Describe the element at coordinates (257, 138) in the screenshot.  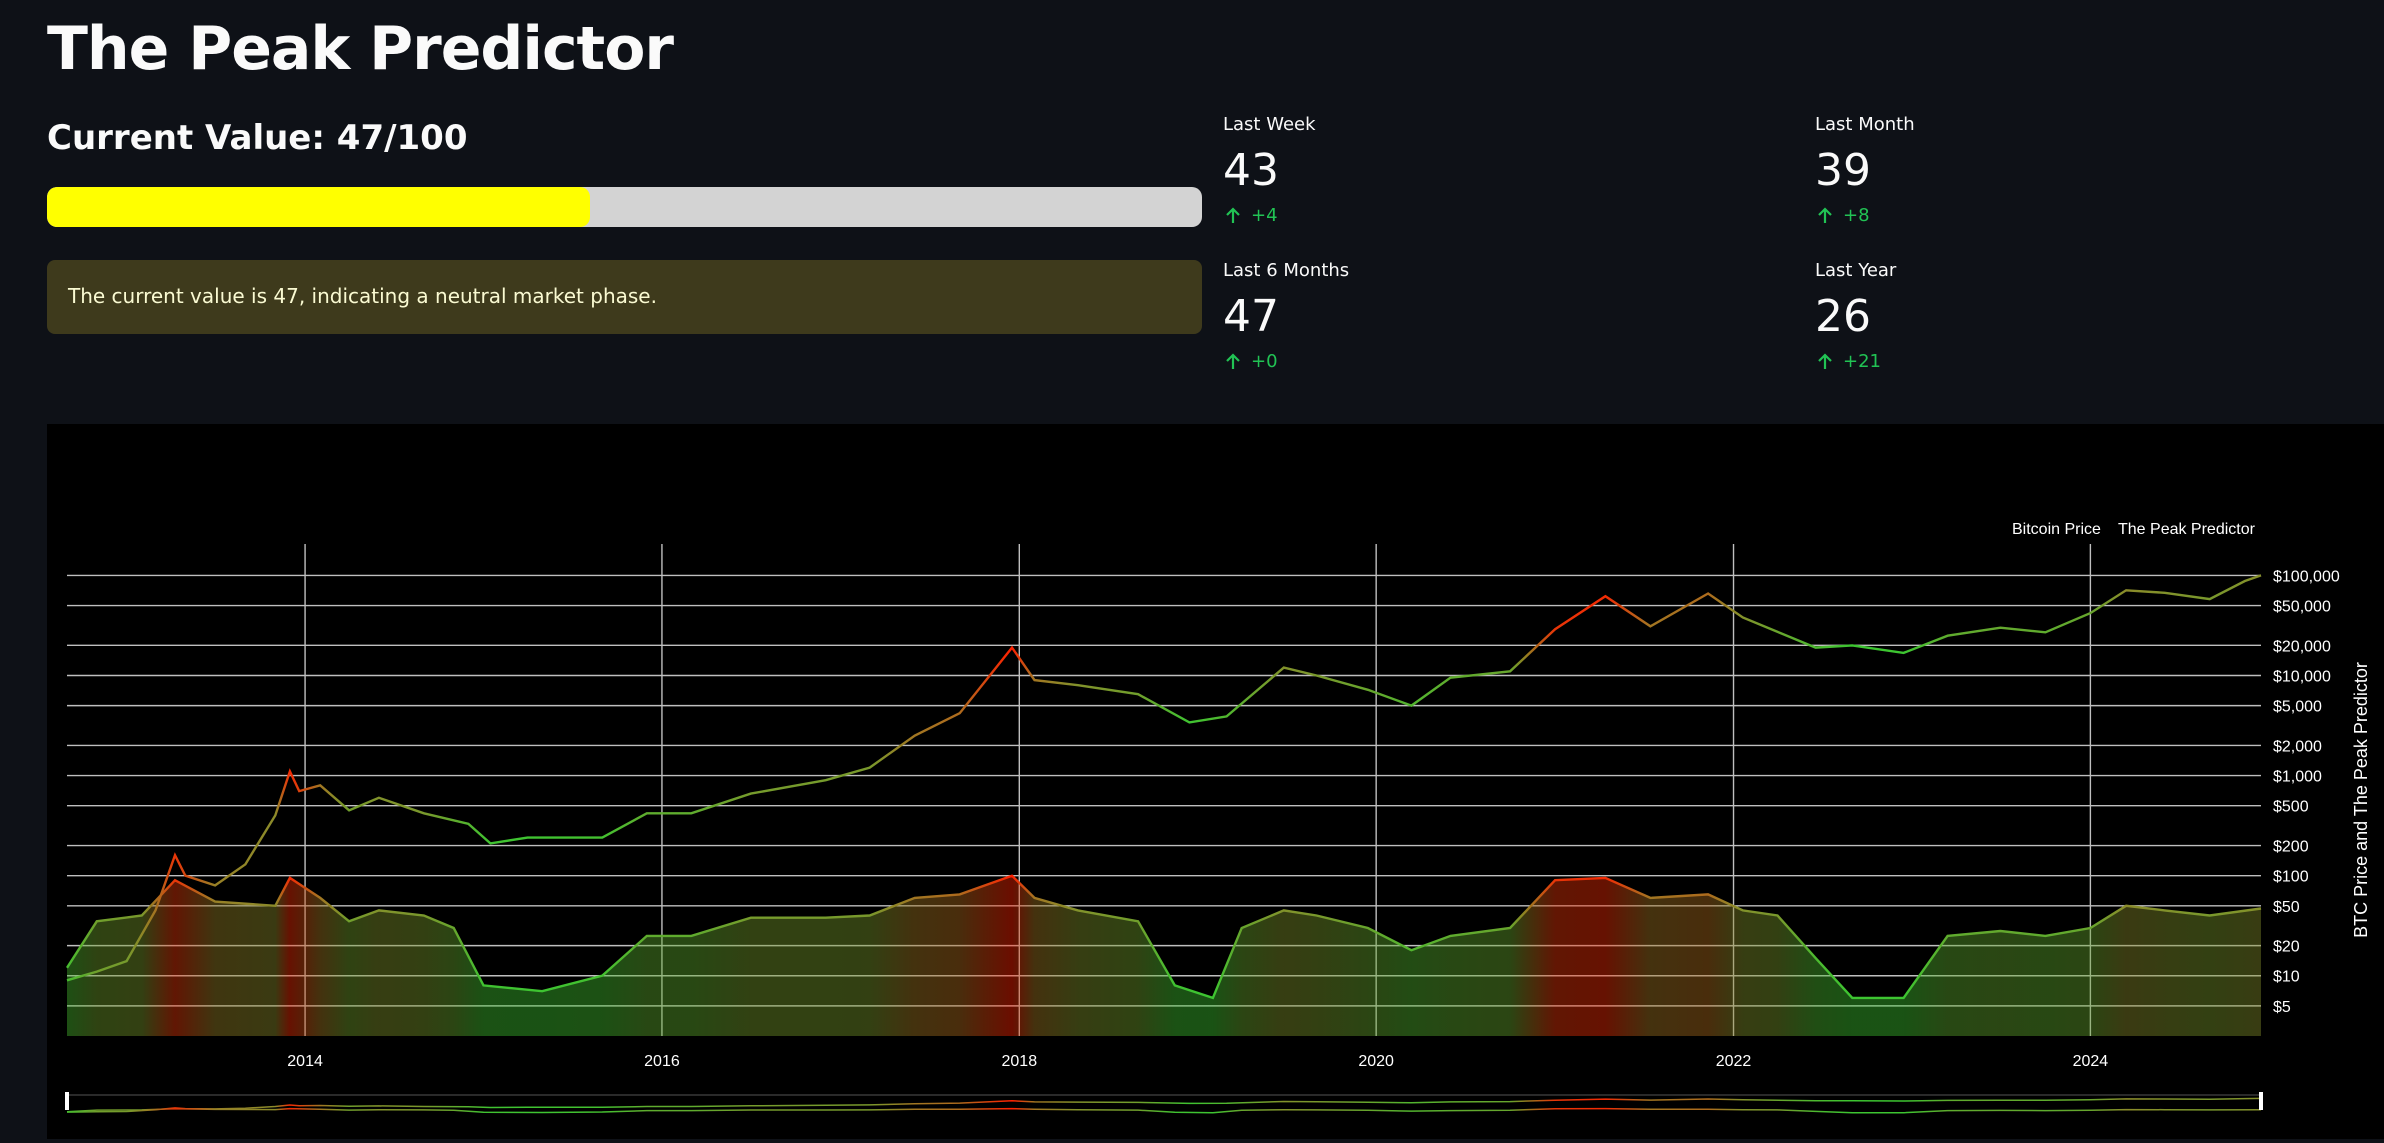
I see `current-value-label: Current Value: 47/100` at that location.